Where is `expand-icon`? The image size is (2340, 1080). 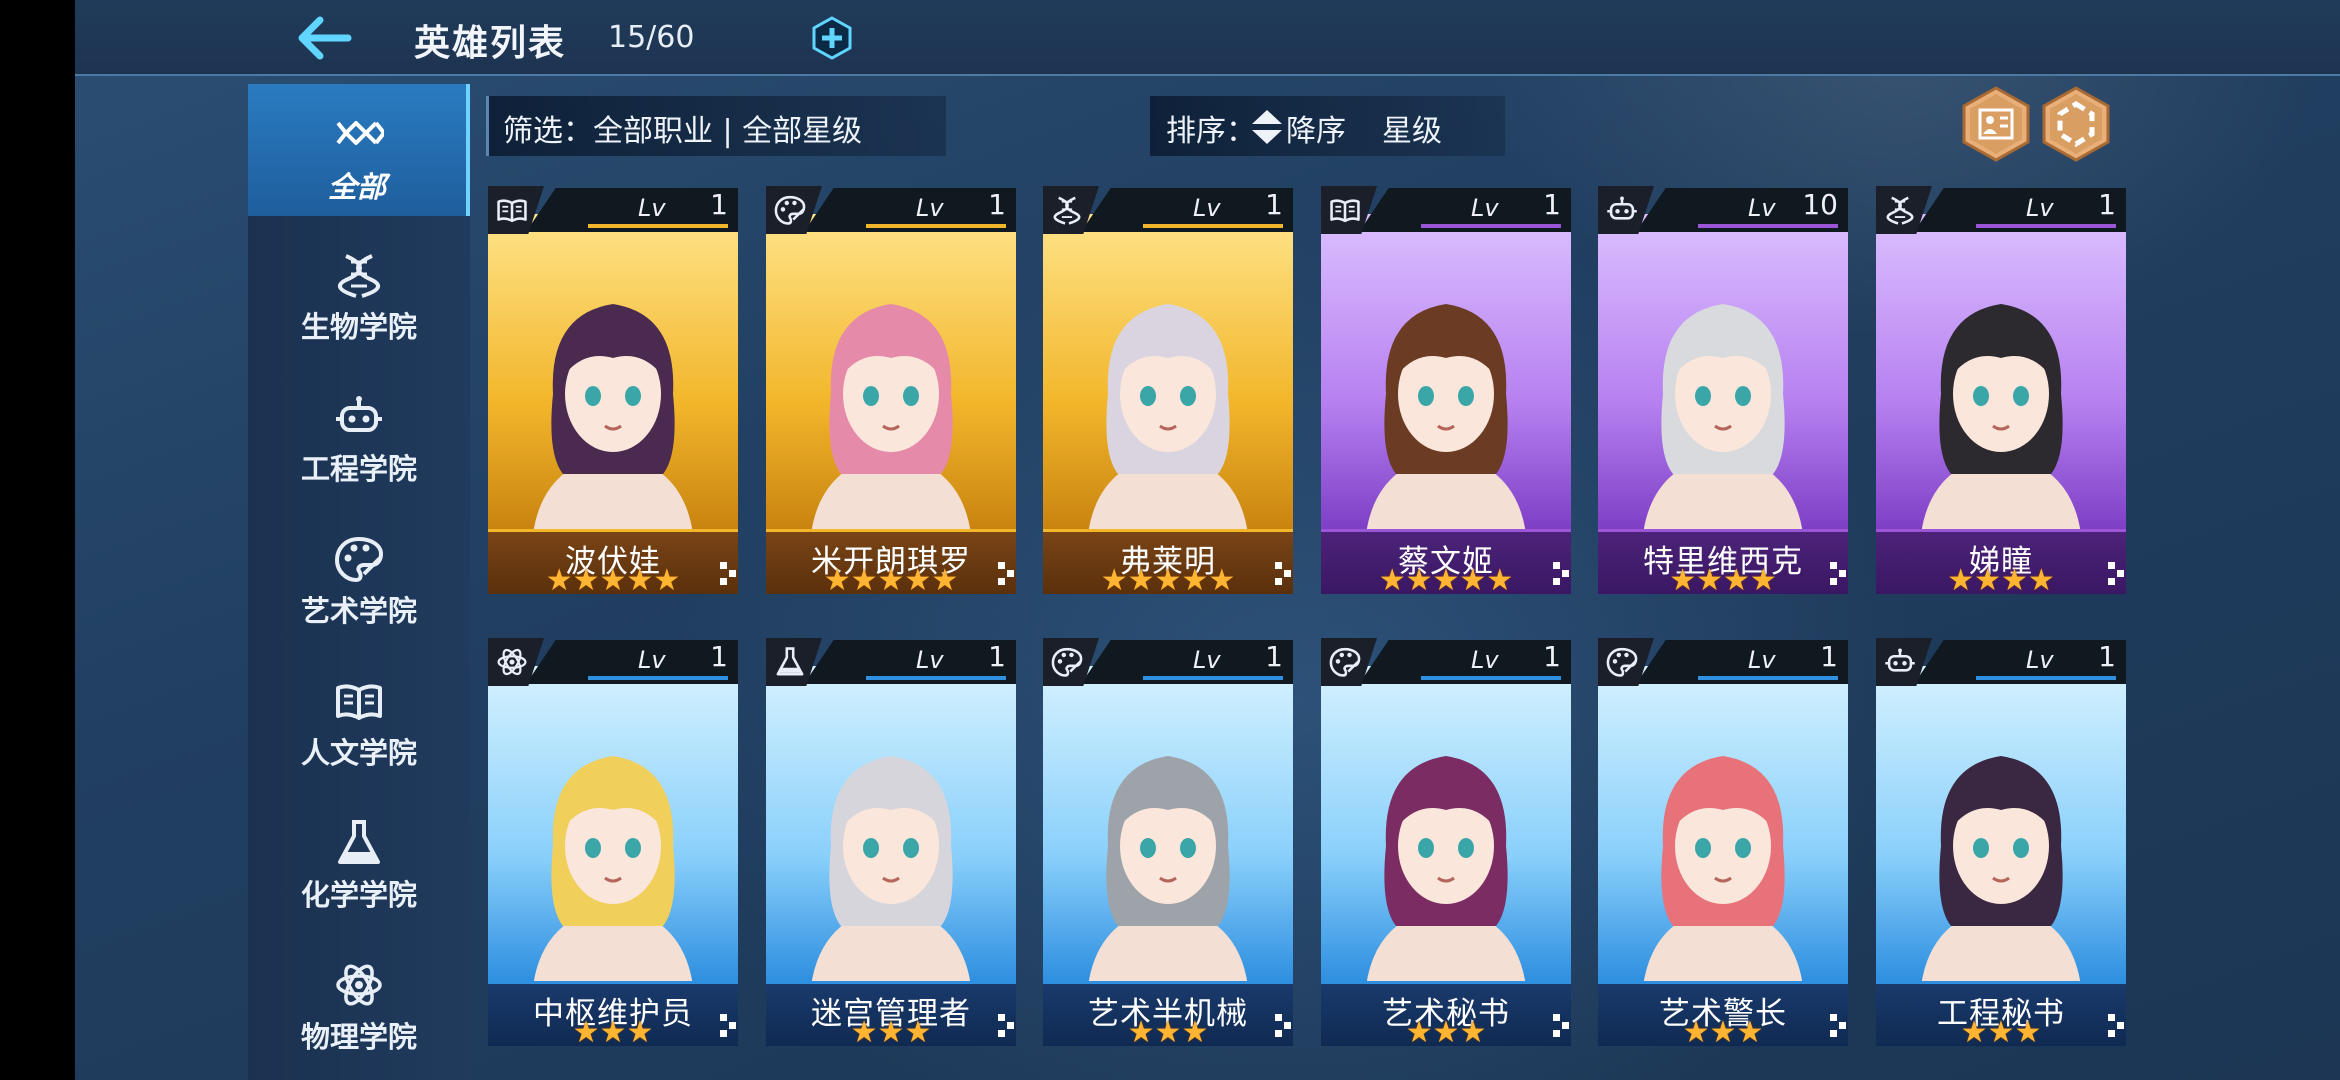 expand-icon is located at coordinates (2076, 124).